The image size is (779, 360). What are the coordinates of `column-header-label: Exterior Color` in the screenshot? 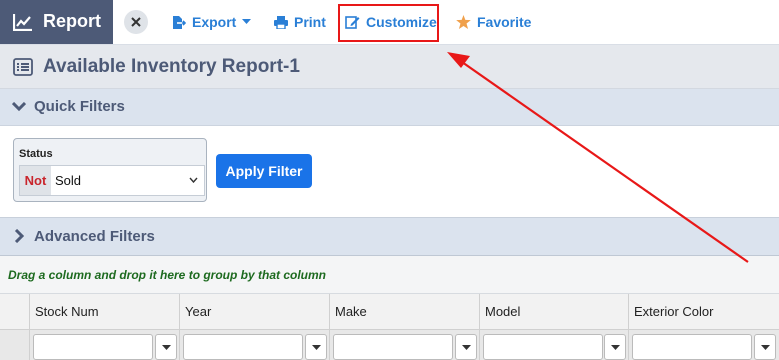 It's located at (674, 311).